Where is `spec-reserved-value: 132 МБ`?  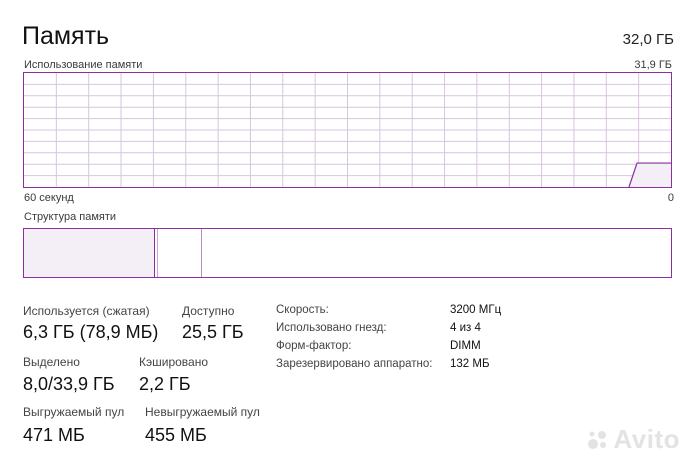
spec-reserved-value: 132 МБ is located at coordinates (470, 364).